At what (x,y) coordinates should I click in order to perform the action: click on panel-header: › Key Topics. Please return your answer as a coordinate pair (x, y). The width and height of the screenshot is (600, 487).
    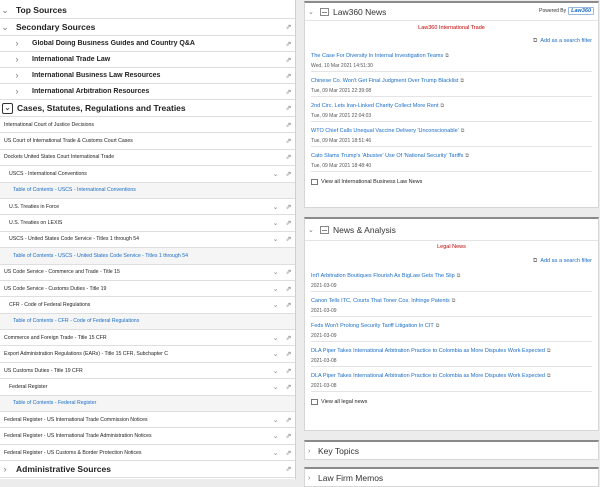
    Looking at the image, I should click on (451, 451).